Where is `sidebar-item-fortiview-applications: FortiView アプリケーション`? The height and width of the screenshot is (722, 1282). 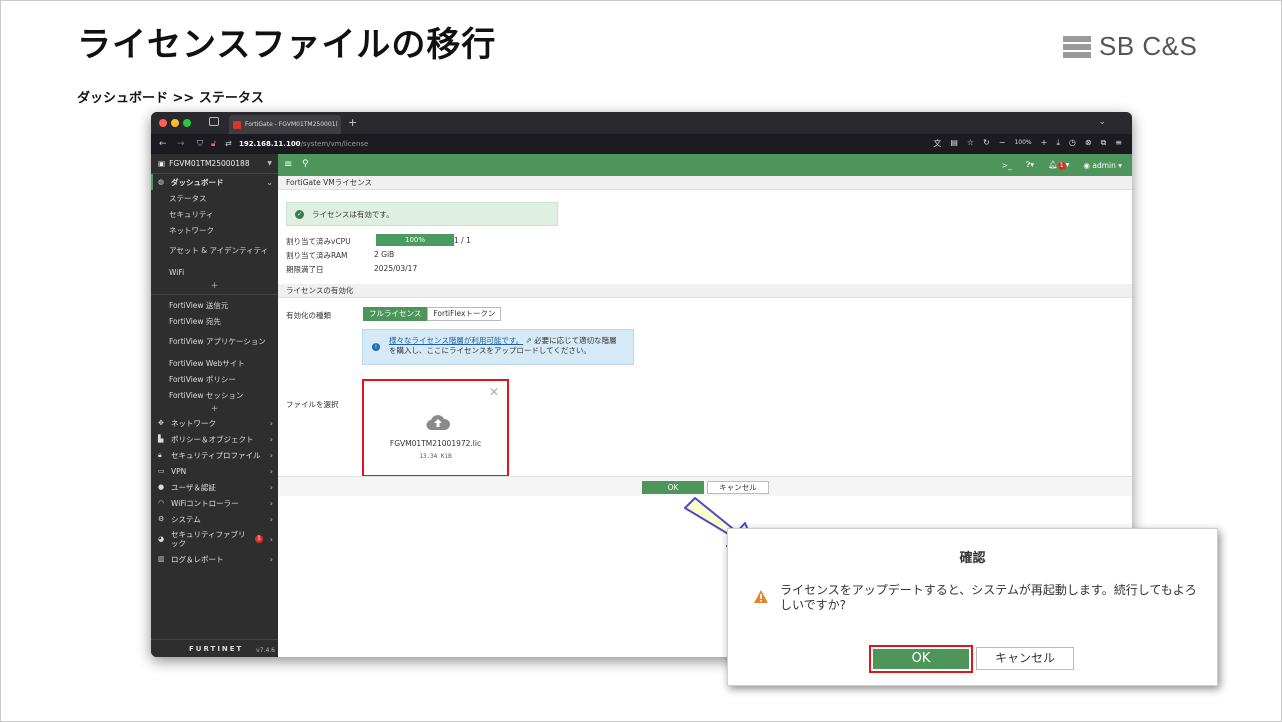 sidebar-item-fortiview-applications: FortiView アプリケーション is located at coordinates (214, 342).